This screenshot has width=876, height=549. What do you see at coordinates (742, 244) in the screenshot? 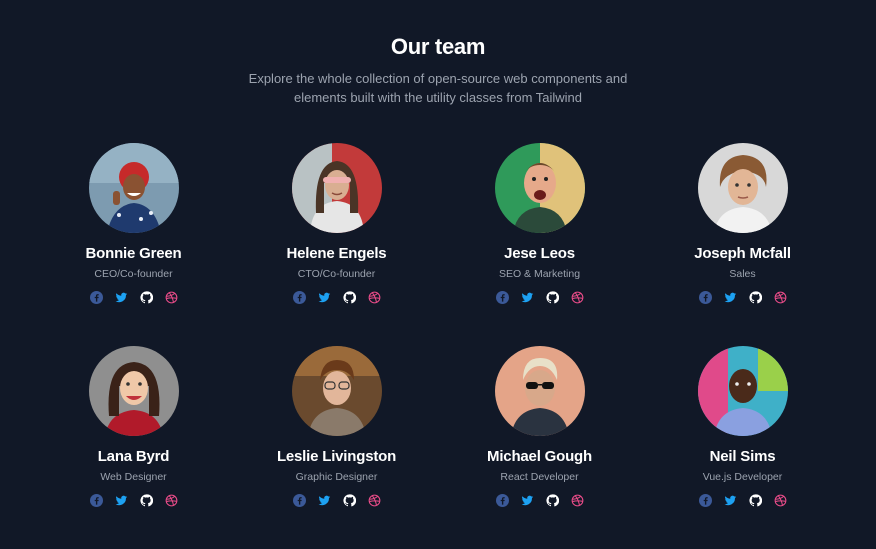
I see `team-member-card: Joseph Mcfall Sales` at bounding box center [742, 244].